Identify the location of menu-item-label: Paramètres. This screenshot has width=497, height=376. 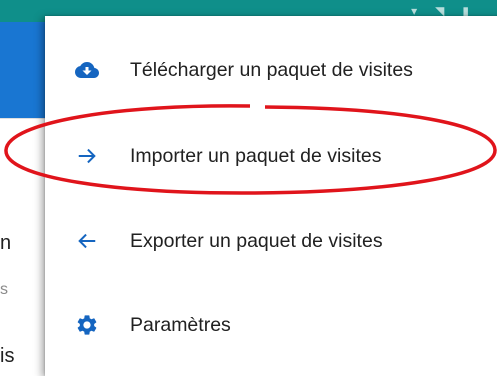
(180, 324).